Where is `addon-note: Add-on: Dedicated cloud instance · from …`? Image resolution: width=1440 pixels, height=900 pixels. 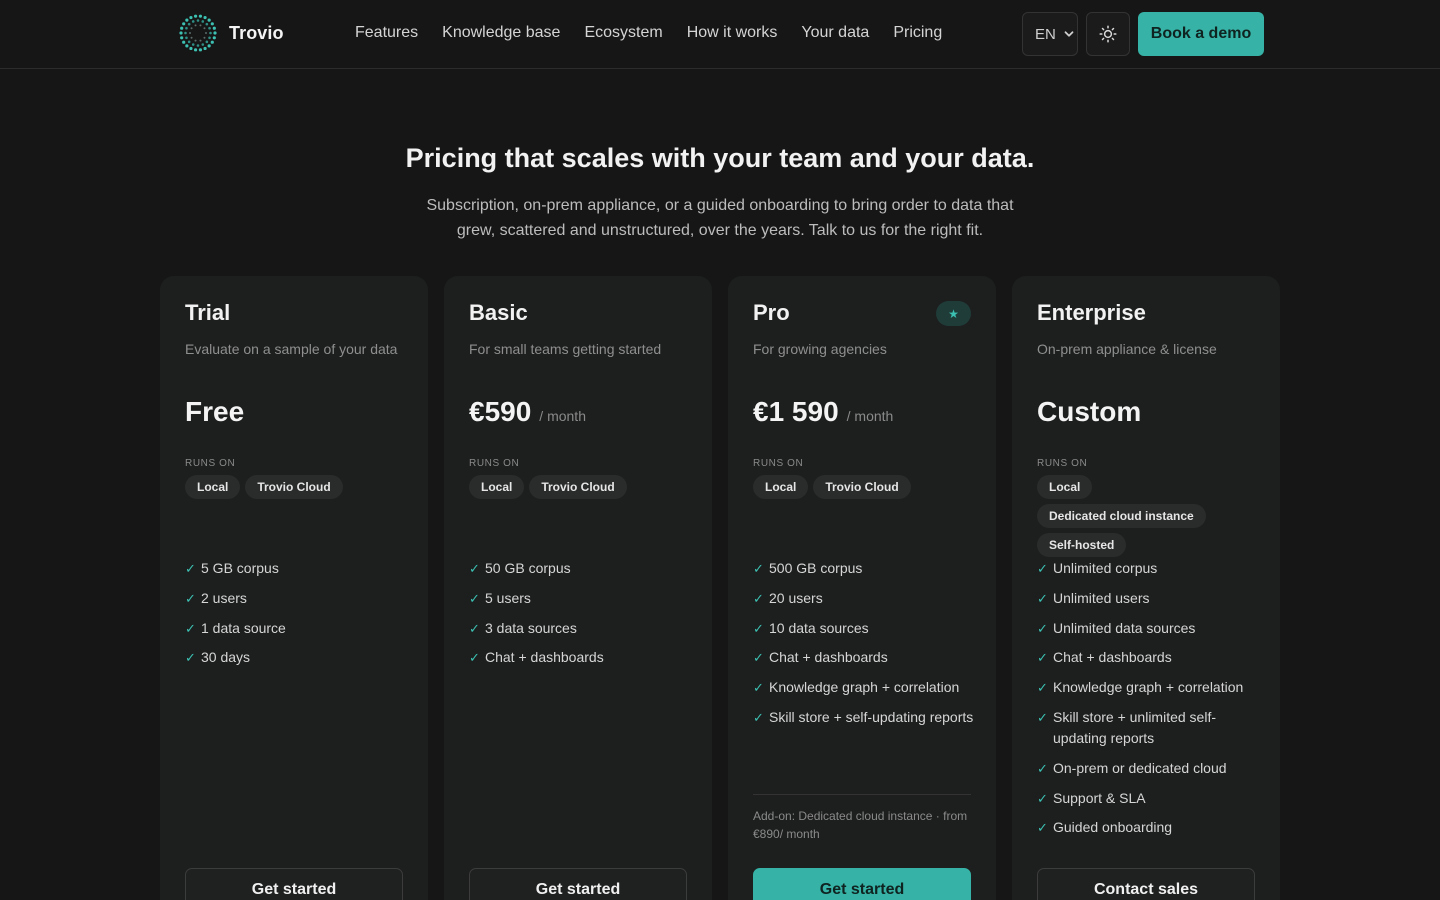 addon-note: Add-on: Dedicated cloud instance · from … is located at coordinates (860, 825).